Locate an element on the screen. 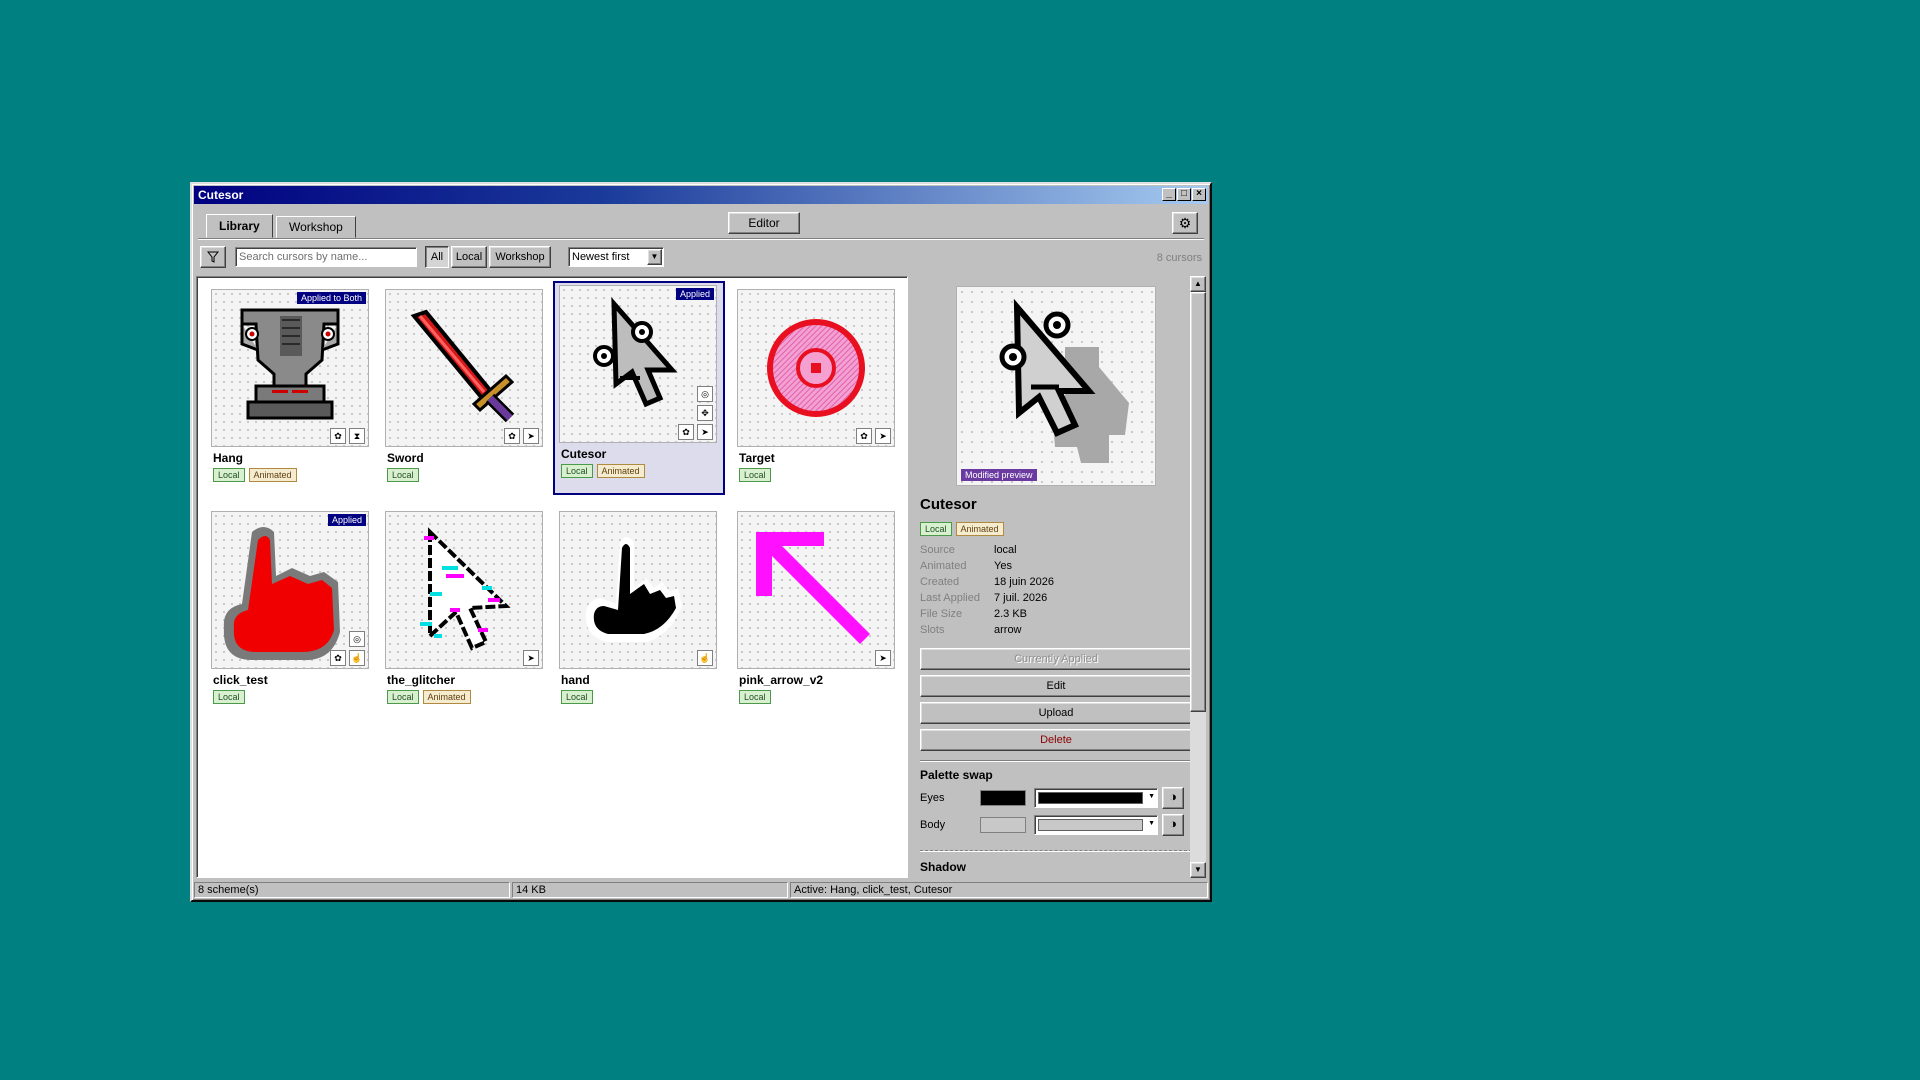 The image size is (1920, 1080). upload-button: Upload is located at coordinates (1055, 713).